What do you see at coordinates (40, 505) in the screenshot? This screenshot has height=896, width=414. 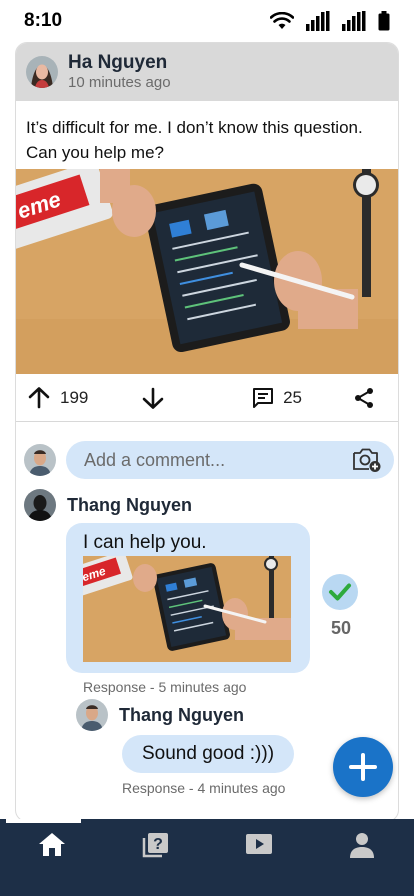 I see `comment-1-avatar` at bounding box center [40, 505].